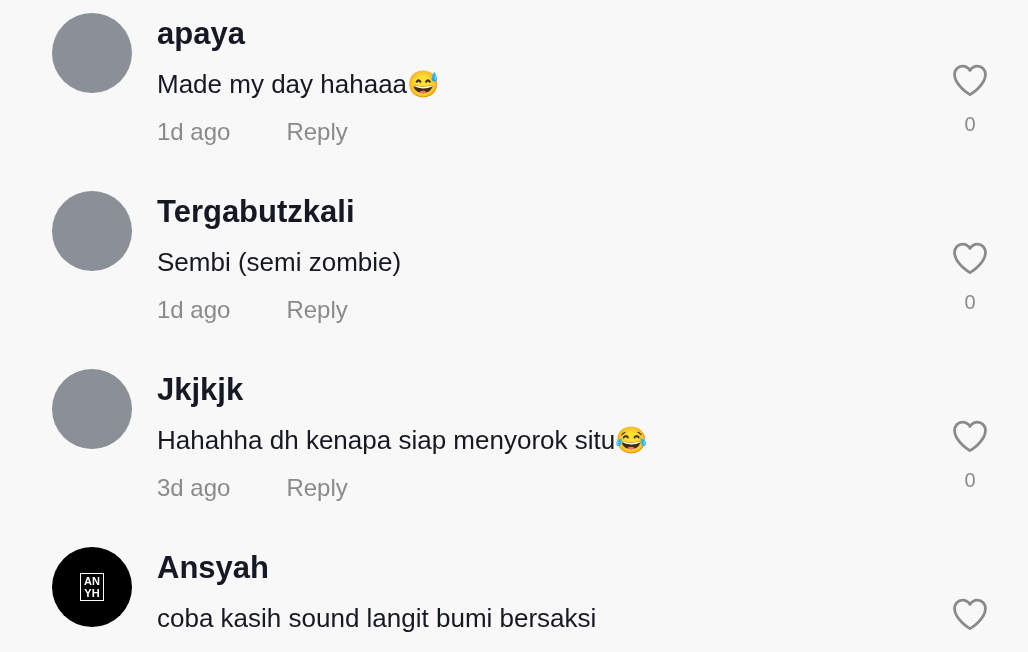  What do you see at coordinates (553, 212) in the screenshot?
I see `username: Tergabutzkali` at bounding box center [553, 212].